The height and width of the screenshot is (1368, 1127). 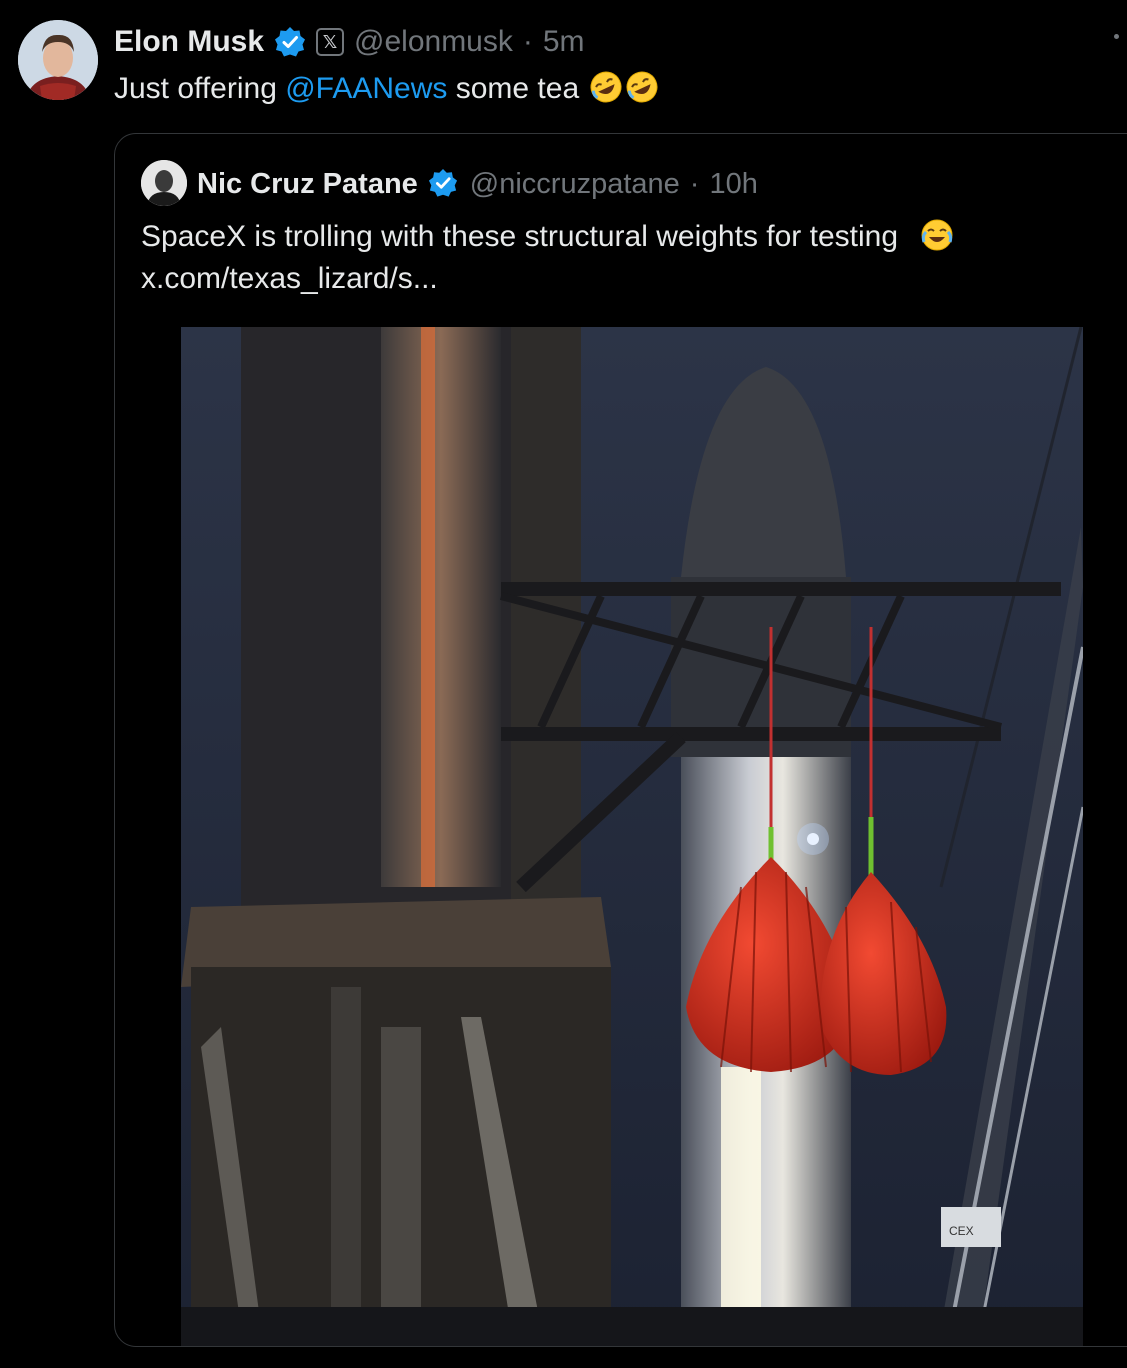 I want to click on quoted-author-handle: @niccruzpatane, so click(x=575, y=184).